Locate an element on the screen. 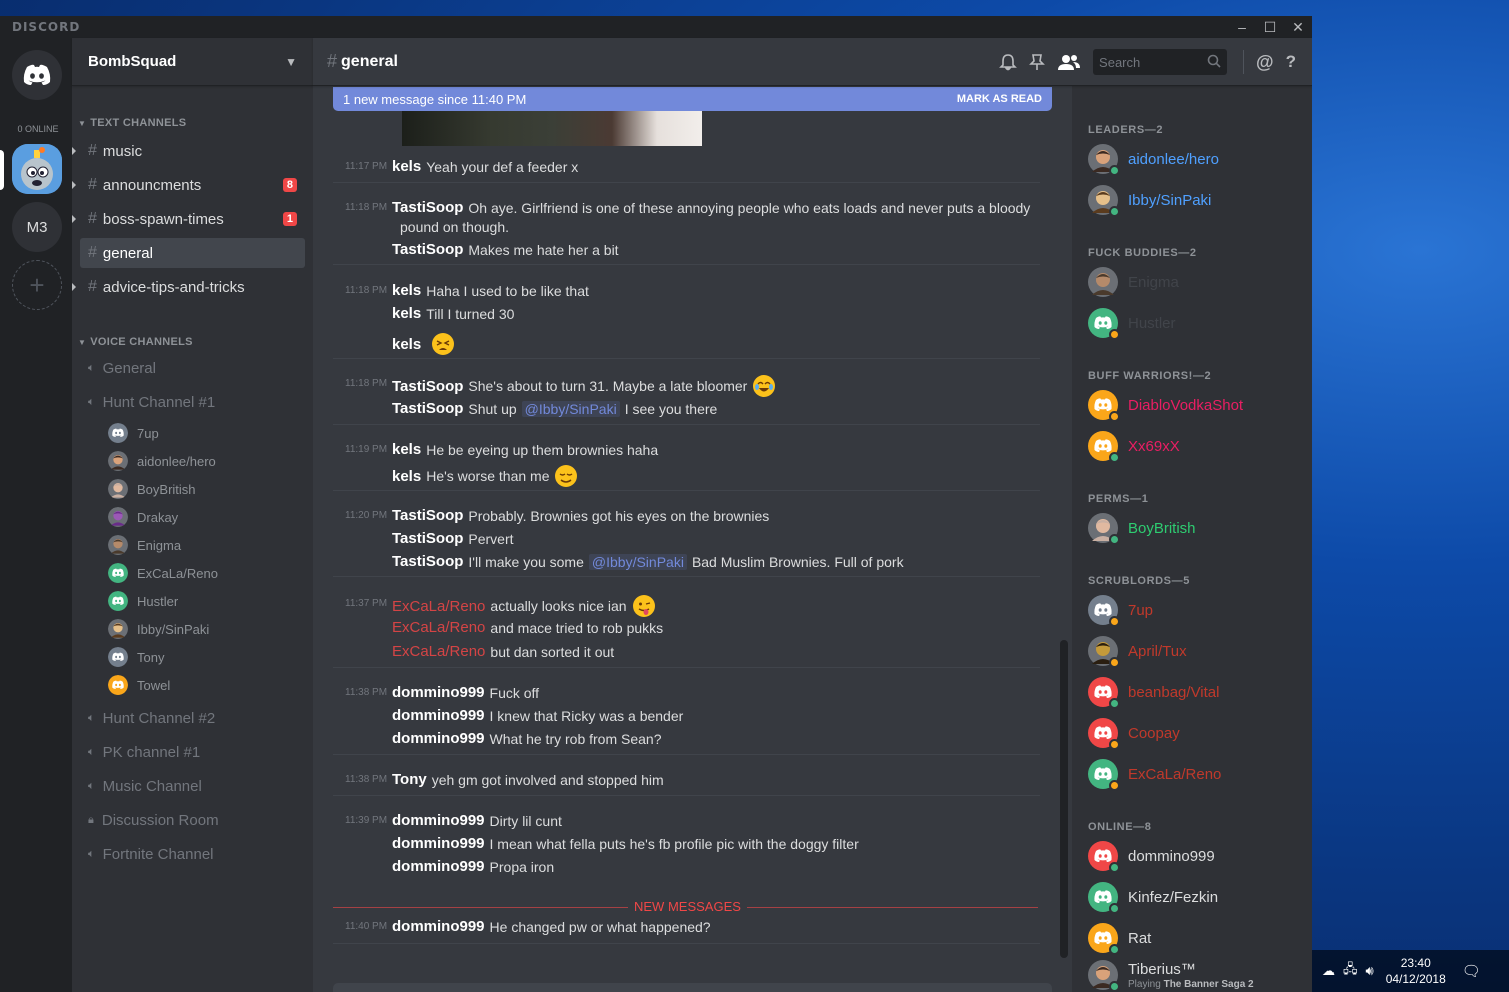  chat-scrollbar is located at coordinates (1064, 799).